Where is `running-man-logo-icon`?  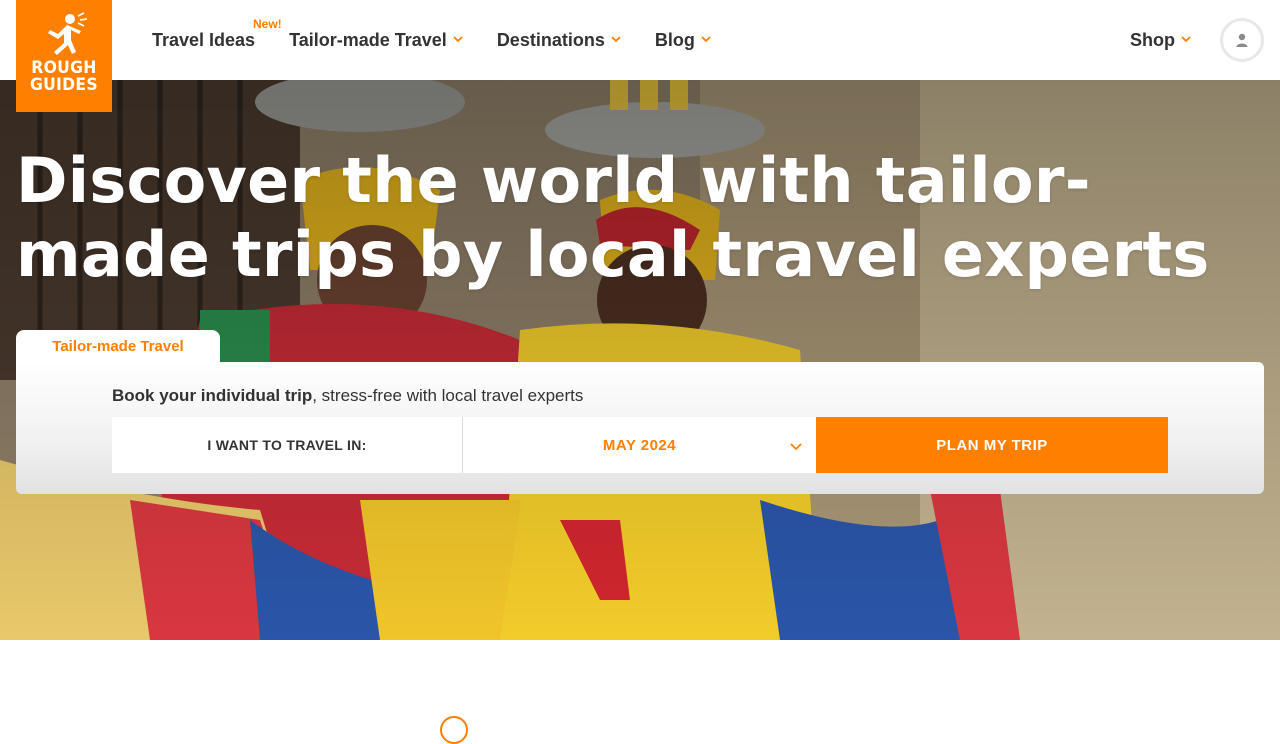
running-man-logo-icon is located at coordinates (68, 33).